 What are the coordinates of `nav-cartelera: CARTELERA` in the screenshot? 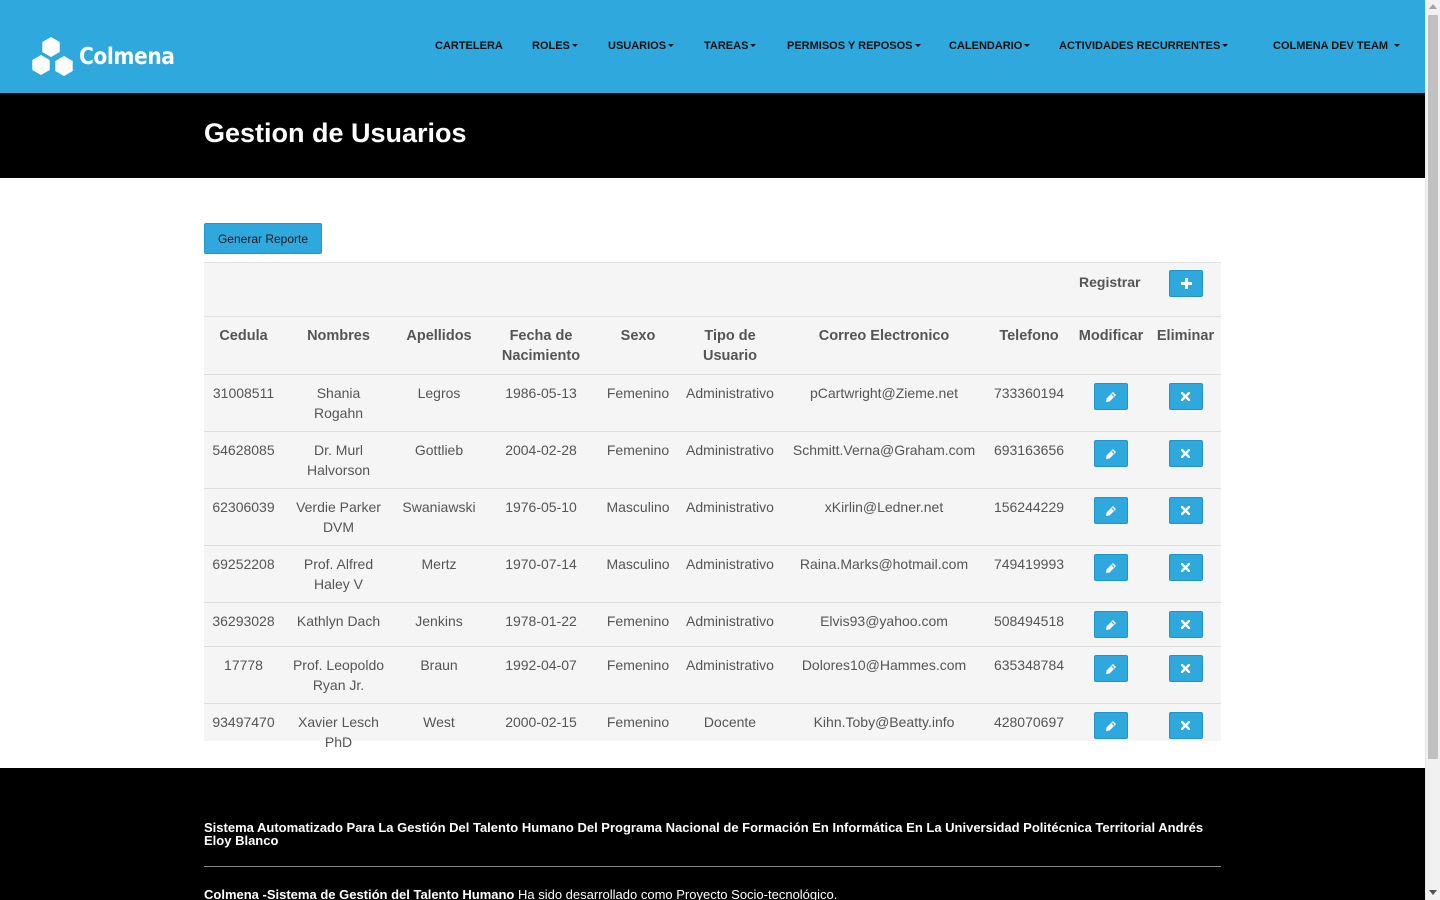 It's located at (469, 46).